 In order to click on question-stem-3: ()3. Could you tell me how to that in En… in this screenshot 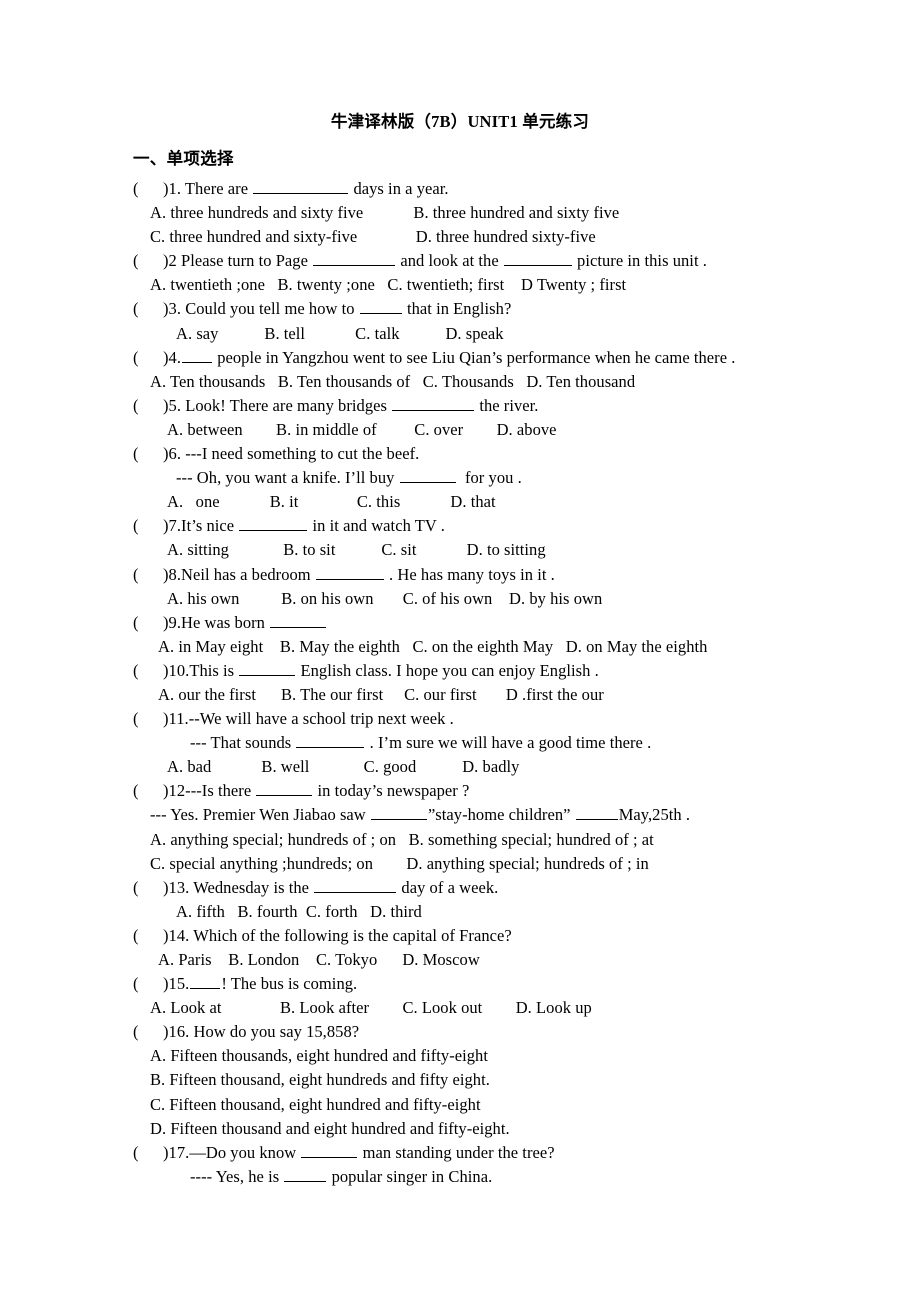, I will do `click(460, 309)`.